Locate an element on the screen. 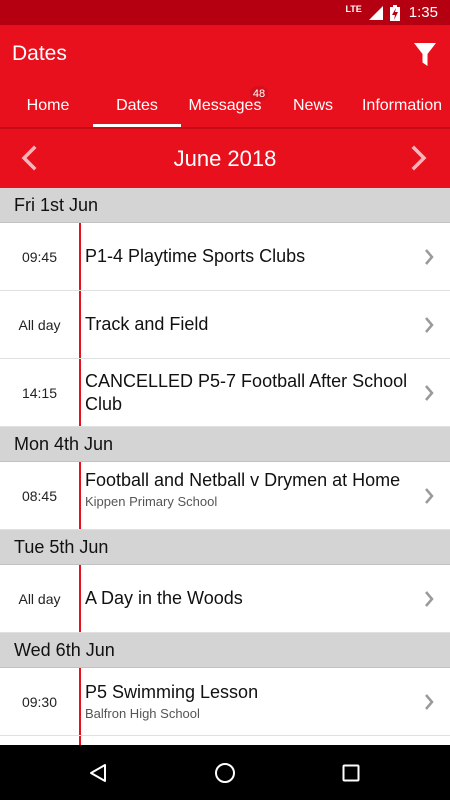 This screenshot has width=450, height=800. month-selector: June 2018 is located at coordinates (225, 157).